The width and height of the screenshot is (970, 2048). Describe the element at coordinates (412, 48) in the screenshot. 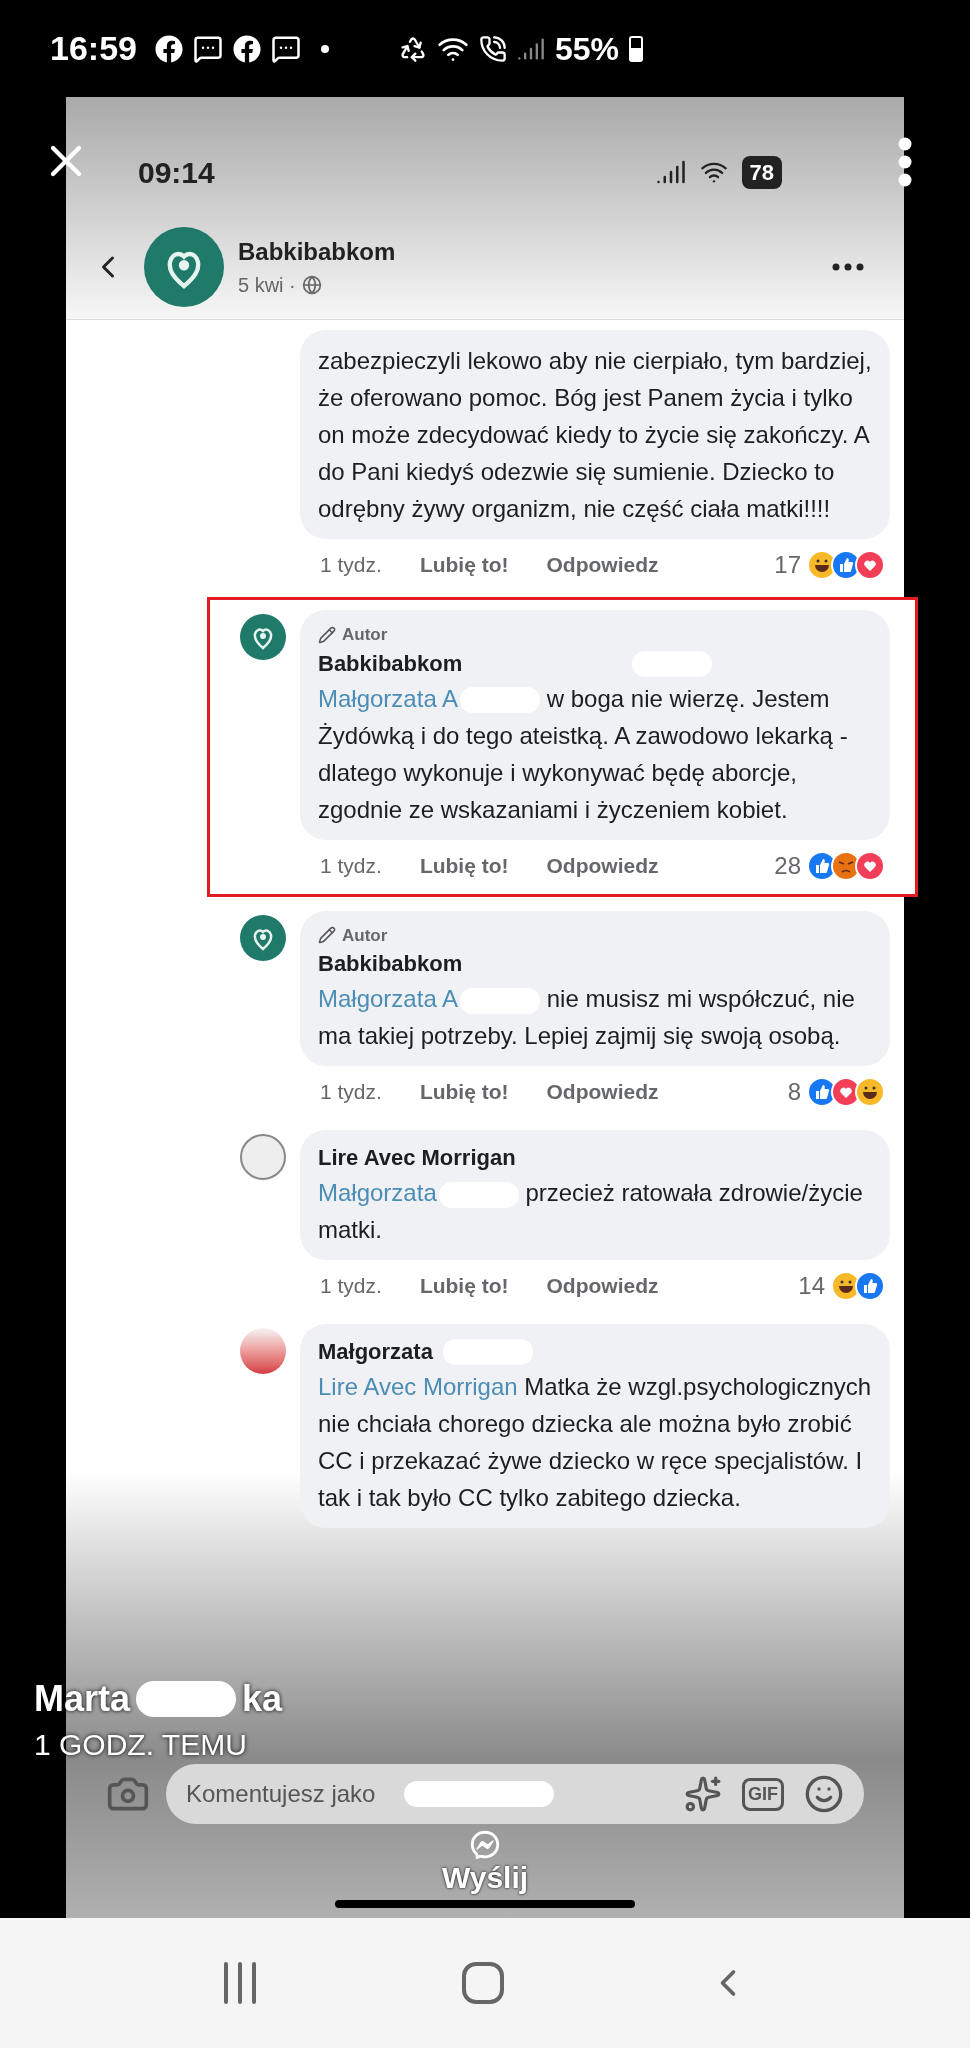

I see `recycle-icon` at that location.